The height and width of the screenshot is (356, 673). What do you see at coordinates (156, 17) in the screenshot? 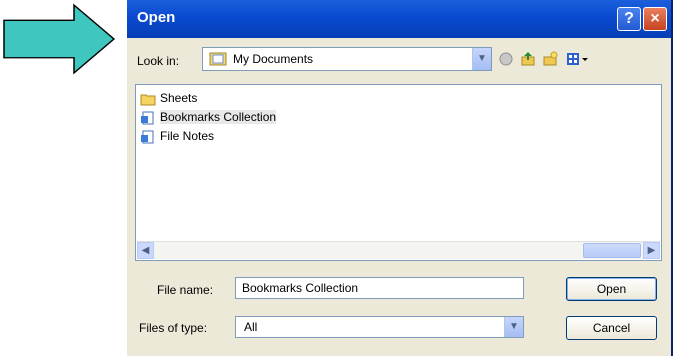
I see `dialog-title: Open` at bounding box center [156, 17].